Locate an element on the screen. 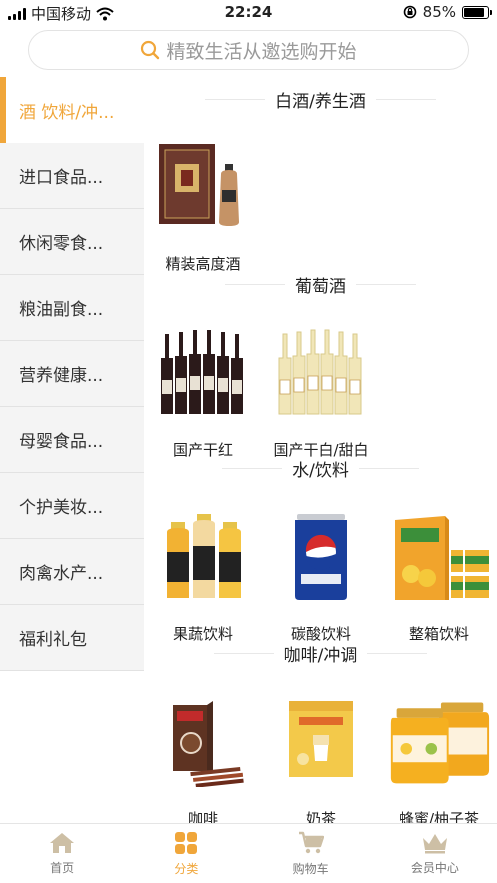 The height and width of the screenshot is (883, 497). product-card: 碳酸饮料 is located at coordinates (321, 574).